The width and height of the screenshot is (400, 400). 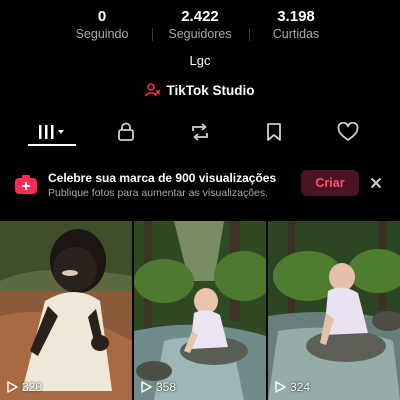 I want to click on tab-favorites, so click(x=274, y=132).